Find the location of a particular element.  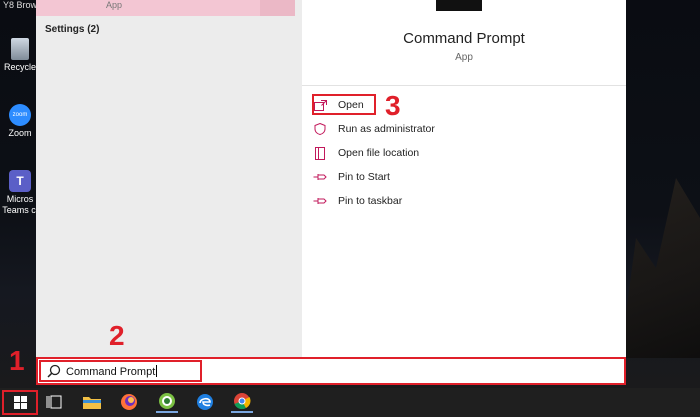

search-icon is located at coordinates (54, 371).